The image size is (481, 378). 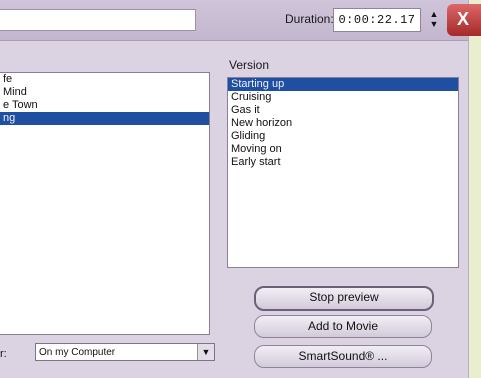 What do you see at coordinates (344, 298) in the screenshot?
I see `stop-preview-button: Stop preview` at bounding box center [344, 298].